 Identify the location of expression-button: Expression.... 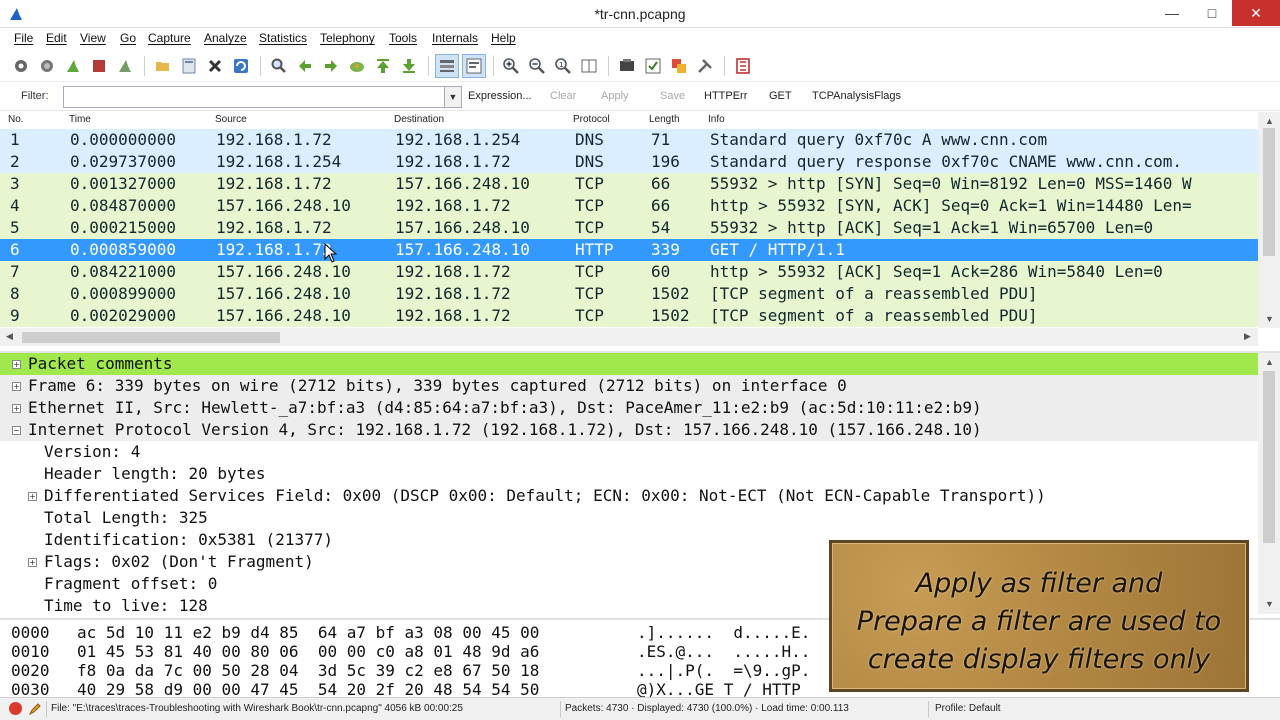
(500, 96).